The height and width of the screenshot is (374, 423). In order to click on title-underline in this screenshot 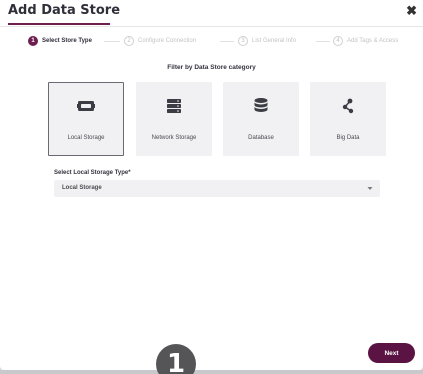, I will do `click(59, 24)`.